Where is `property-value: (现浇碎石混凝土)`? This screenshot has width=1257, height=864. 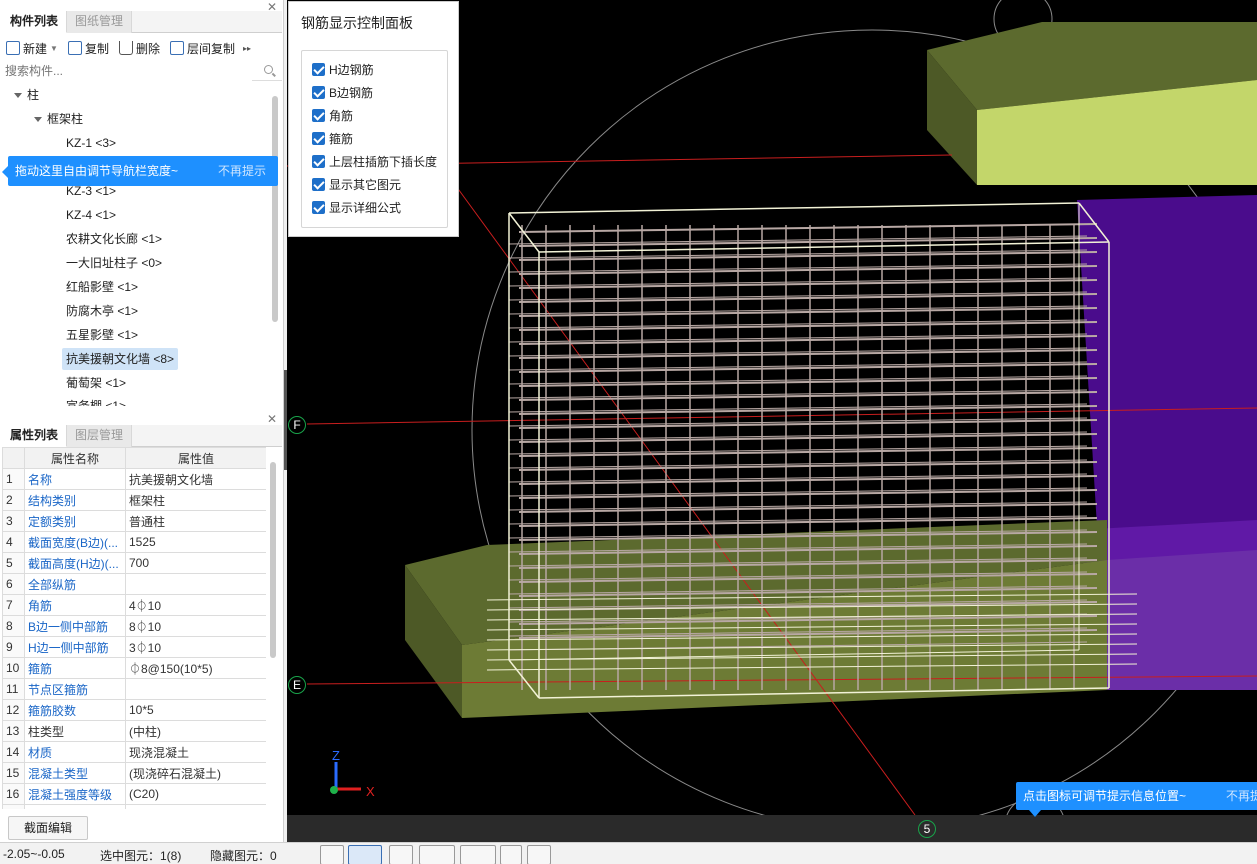
property-value: (现浇碎石混凝土) is located at coordinates (195, 773).